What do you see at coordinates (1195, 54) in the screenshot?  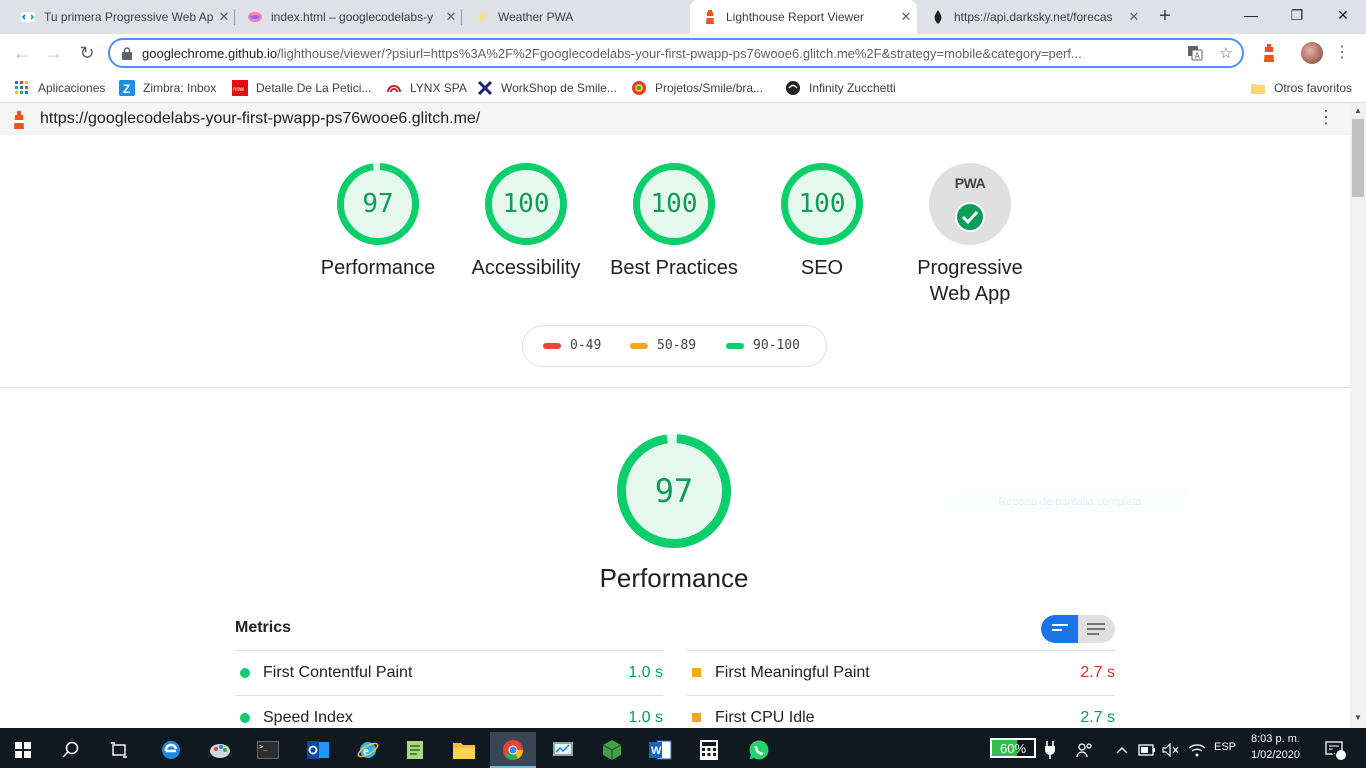 I see `translate-icon: A` at bounding box center [1195, 54].